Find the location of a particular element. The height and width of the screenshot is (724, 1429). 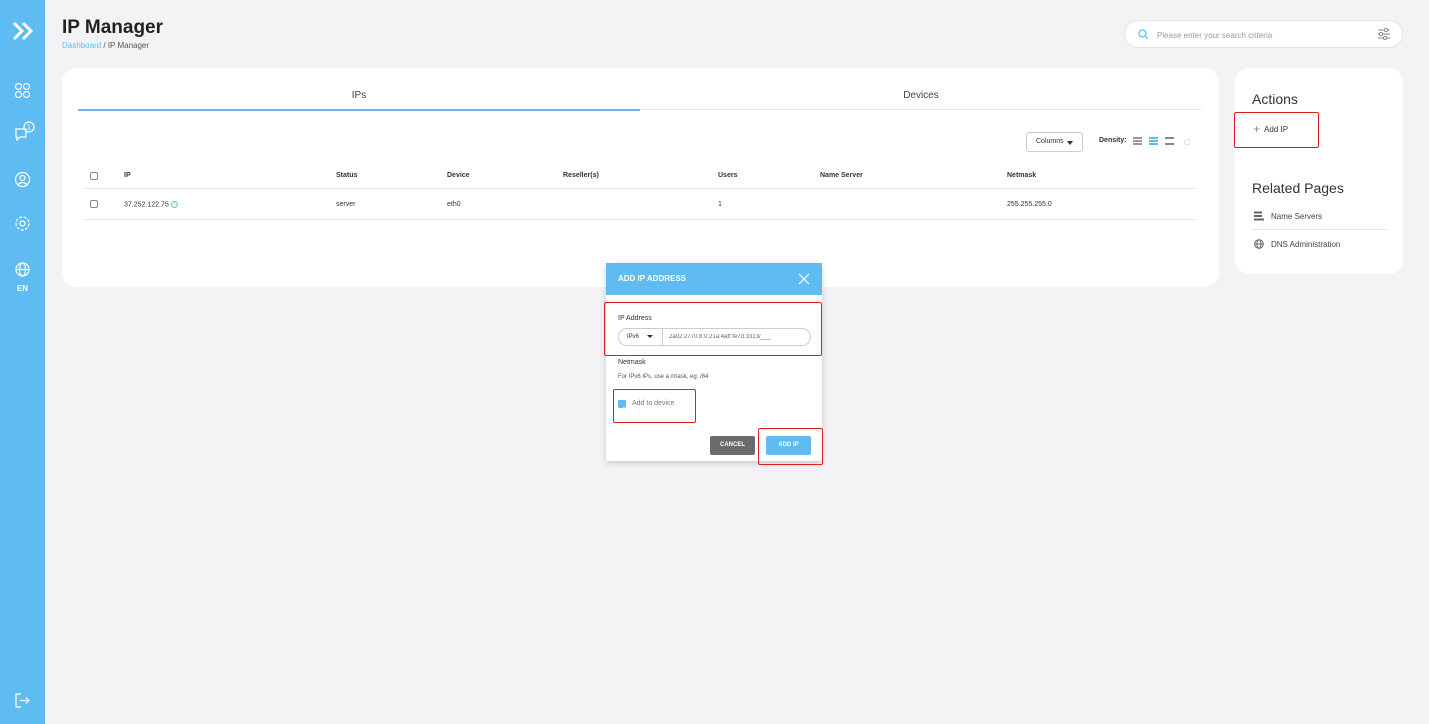

refresh-icon is located at coordinates (1187, 142).